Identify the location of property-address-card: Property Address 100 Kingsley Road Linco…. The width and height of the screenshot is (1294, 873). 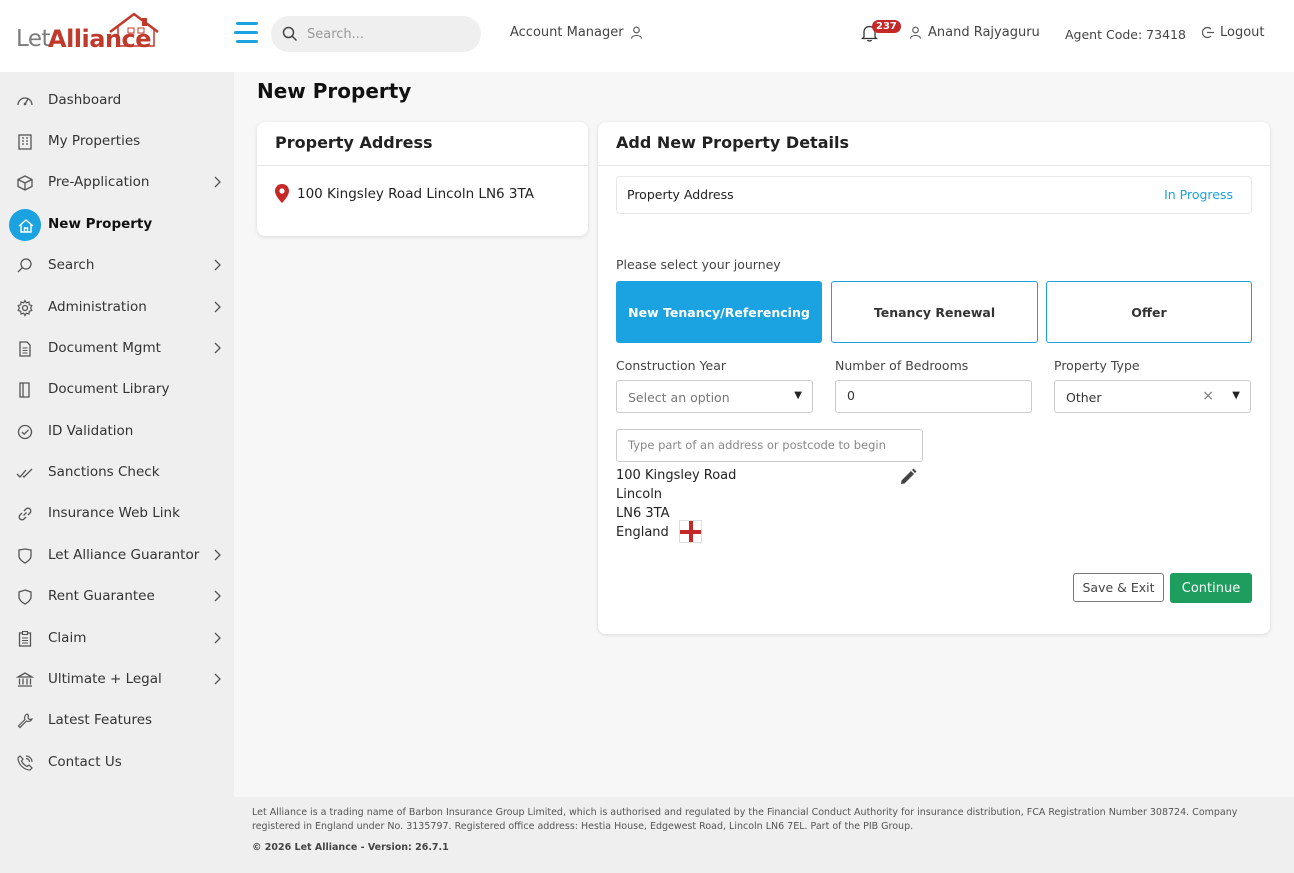
(422, 179).